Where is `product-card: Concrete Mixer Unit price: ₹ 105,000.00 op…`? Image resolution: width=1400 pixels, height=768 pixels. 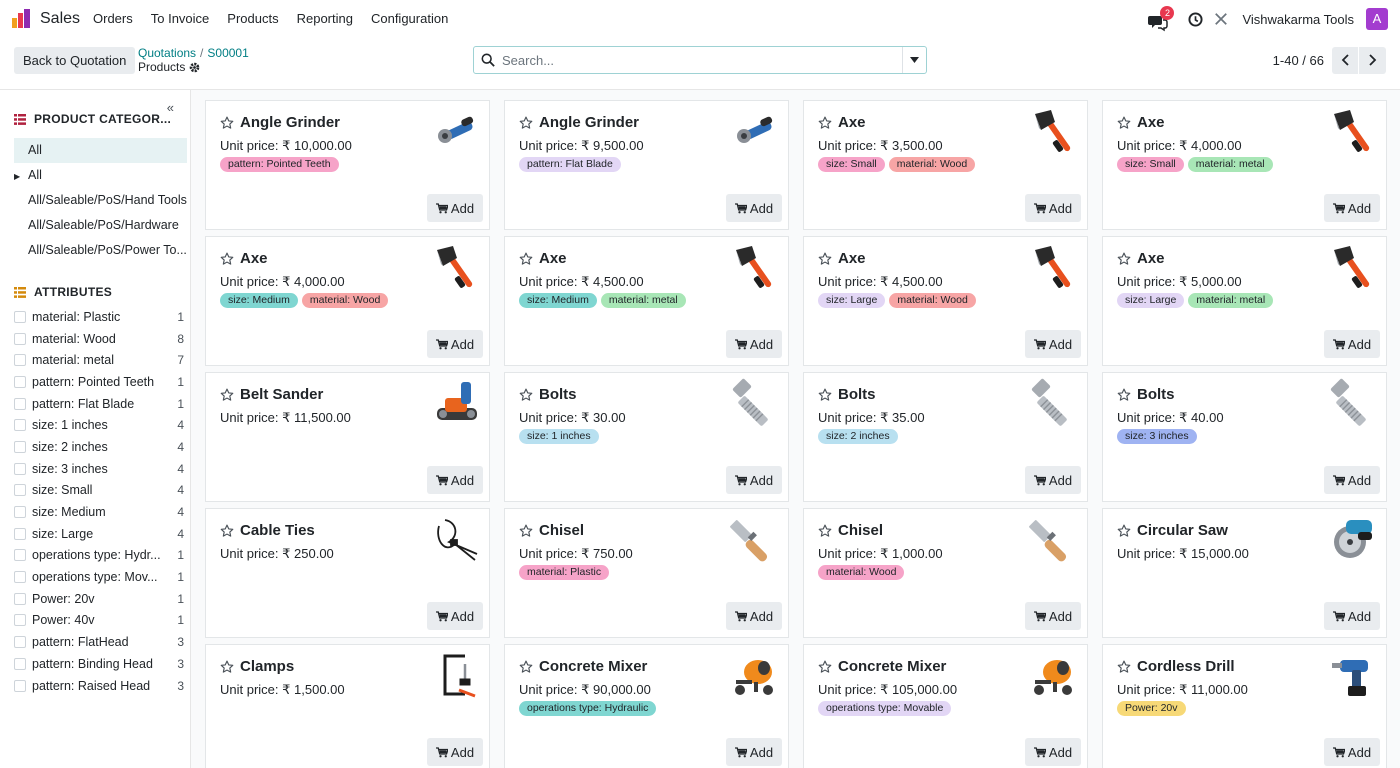 product-card: Concrete Mixer Unit price: ₹ 105,000.00 op… is located at coordinates (945, 706).